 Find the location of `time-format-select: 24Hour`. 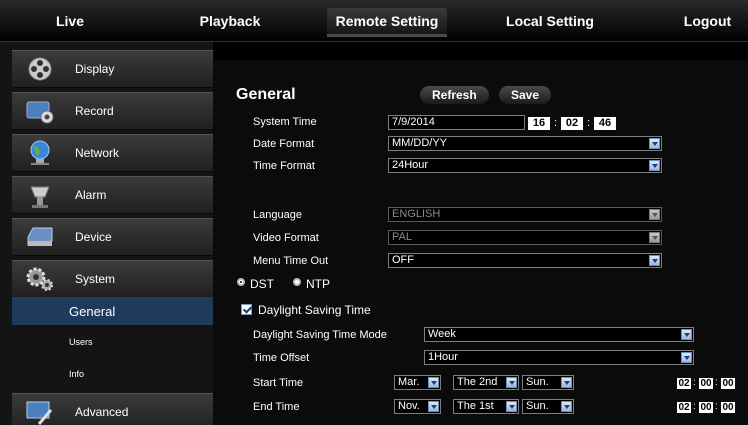

time-format-select: 24Hour is located at coordinates (525, 165).